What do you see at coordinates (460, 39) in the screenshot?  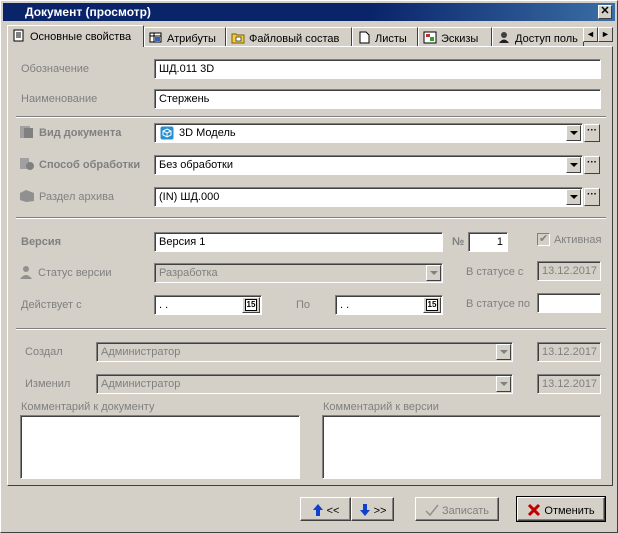 I see `tab-label: Эскизы` at bounding box center [460, 39].